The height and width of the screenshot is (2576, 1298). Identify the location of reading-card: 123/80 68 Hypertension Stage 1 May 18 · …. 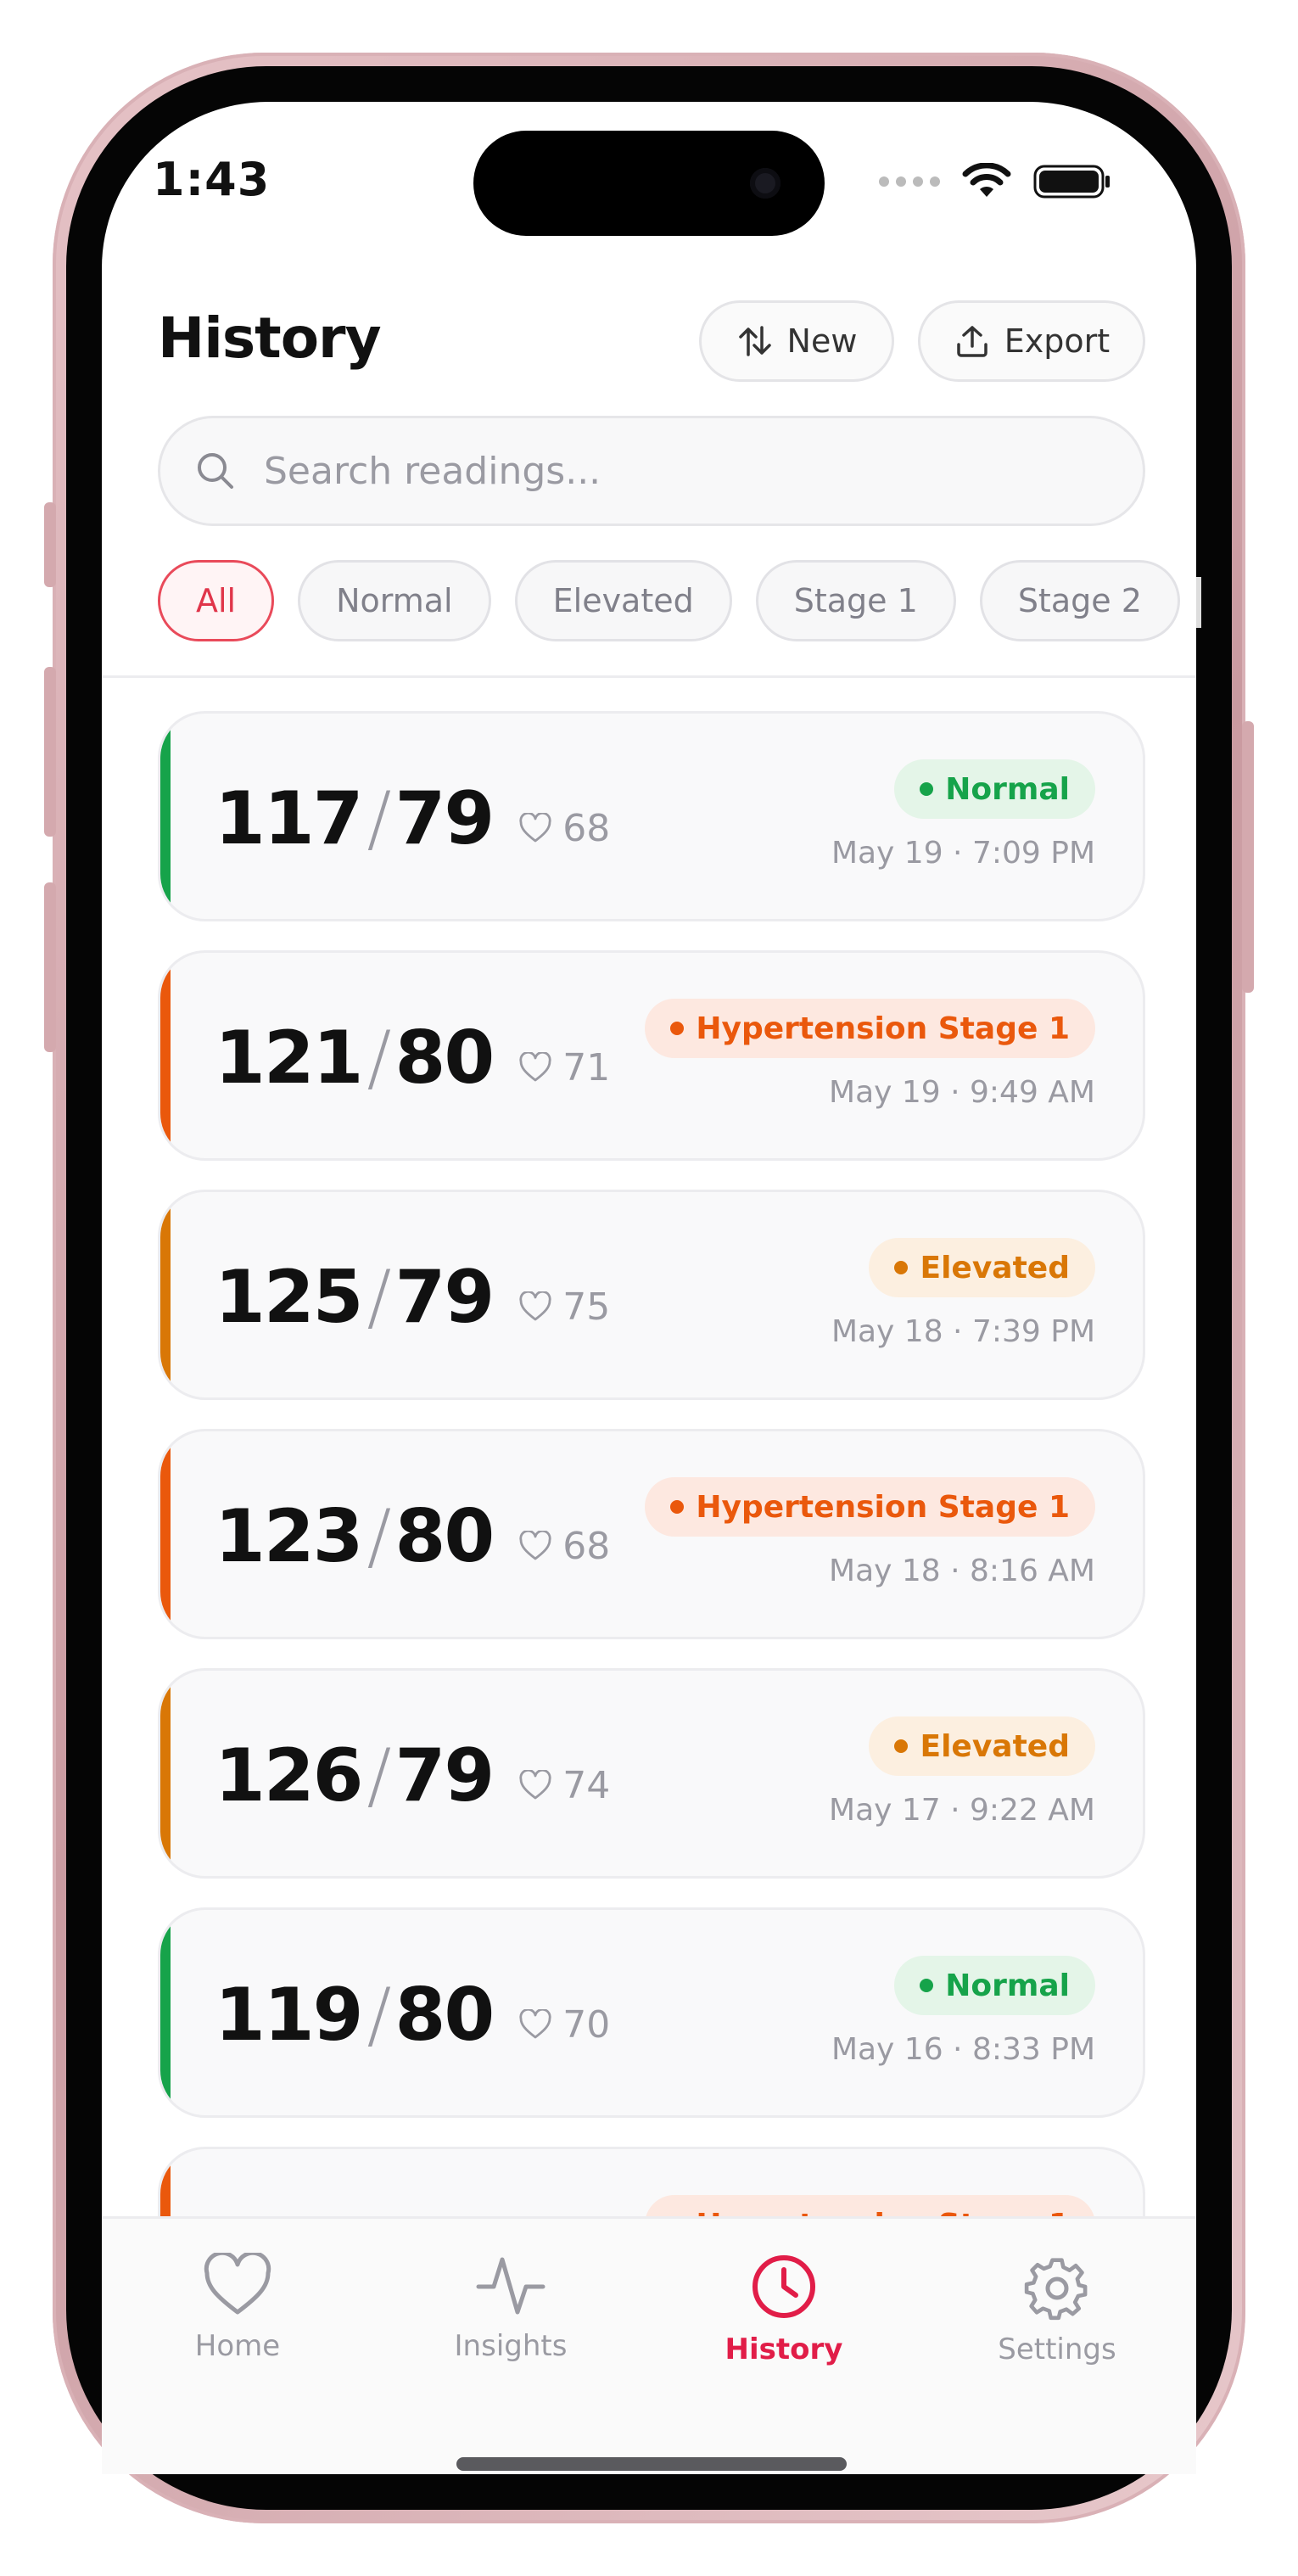
(651, 1534).